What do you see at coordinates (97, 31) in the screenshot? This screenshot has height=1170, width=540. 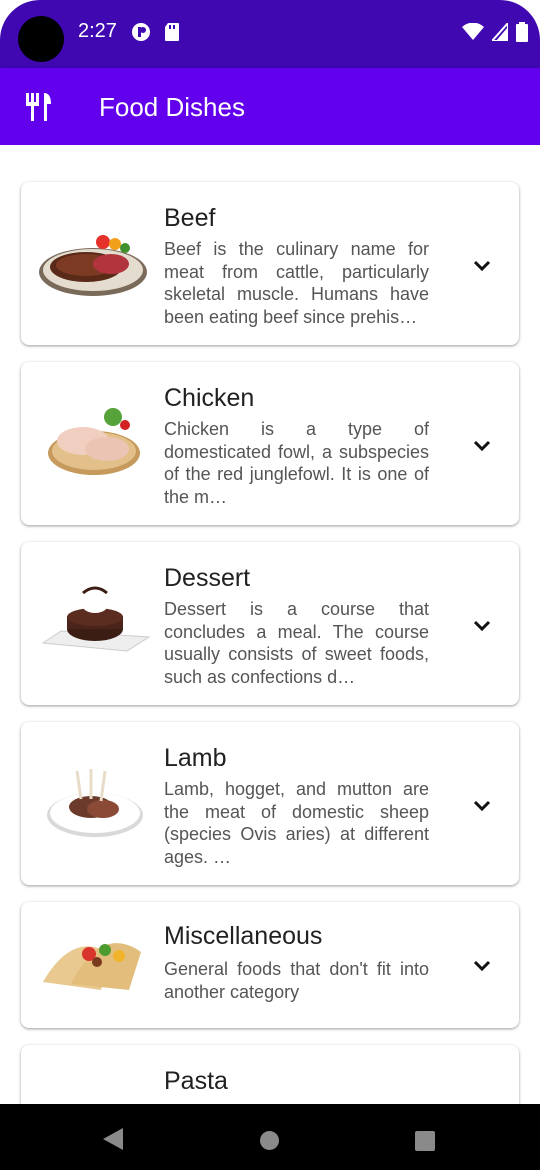 I see `status-time: 2:27` at bounding box center [97, 31].